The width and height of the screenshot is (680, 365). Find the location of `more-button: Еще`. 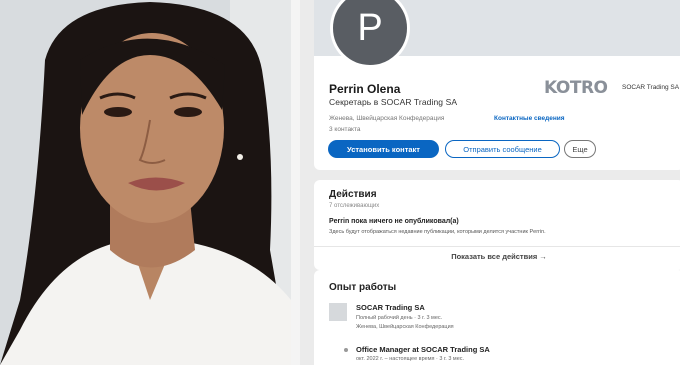

more-button: Еще is located at coordinates (580, 149).